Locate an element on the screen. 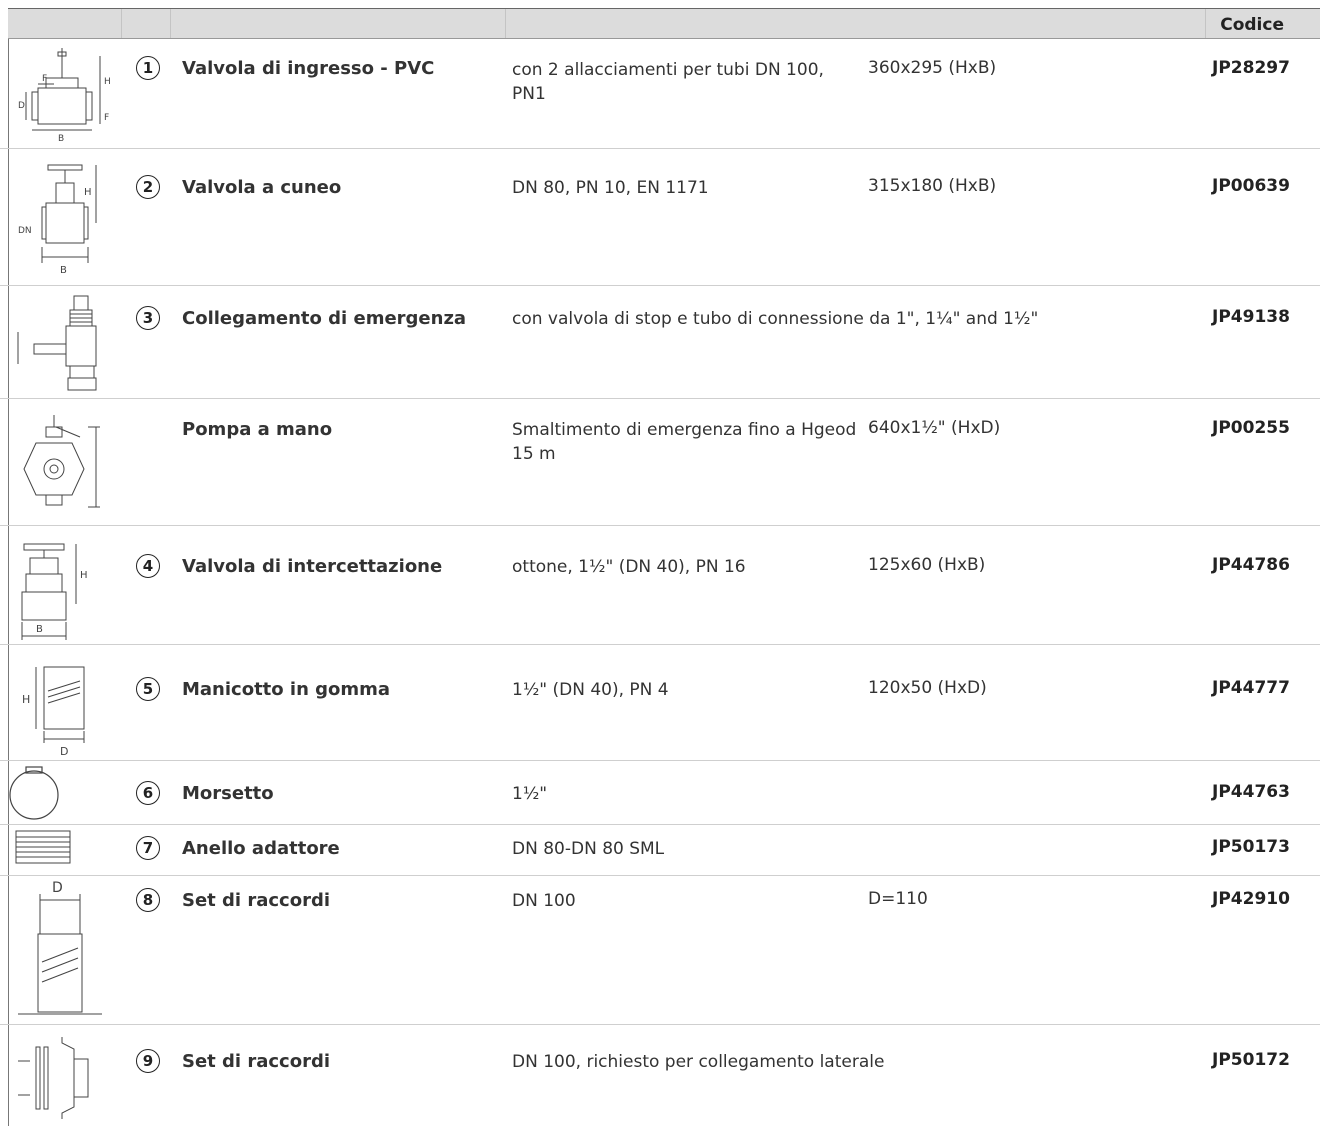  item-code: JP00255 is located at coordinates (1251, 428).